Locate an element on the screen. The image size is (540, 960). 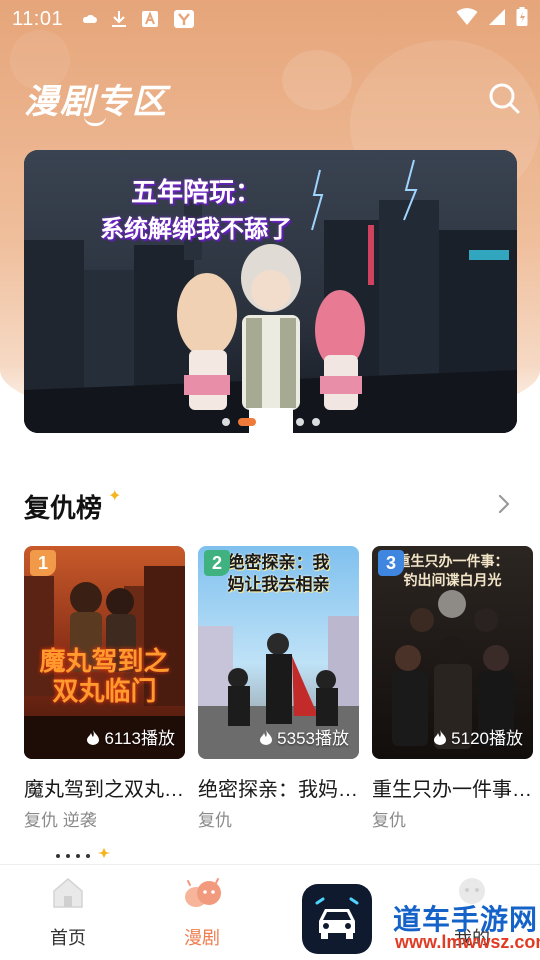
status-time: 11:01 is located at coordinates (38, 18).